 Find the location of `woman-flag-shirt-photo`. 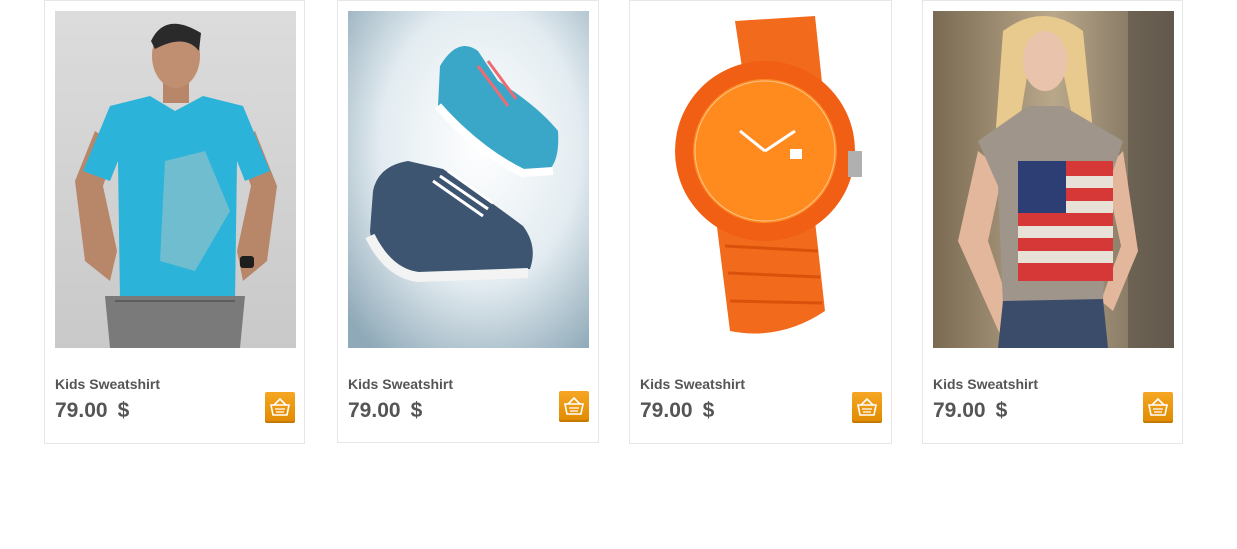

woman-flag-shirt-photo is located at coordinates (1053, 179).